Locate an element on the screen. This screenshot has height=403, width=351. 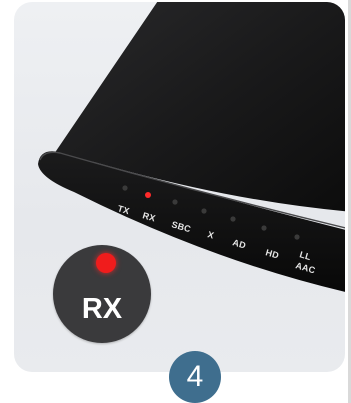
led-rx-indicator is located at coordinates (148, 195).